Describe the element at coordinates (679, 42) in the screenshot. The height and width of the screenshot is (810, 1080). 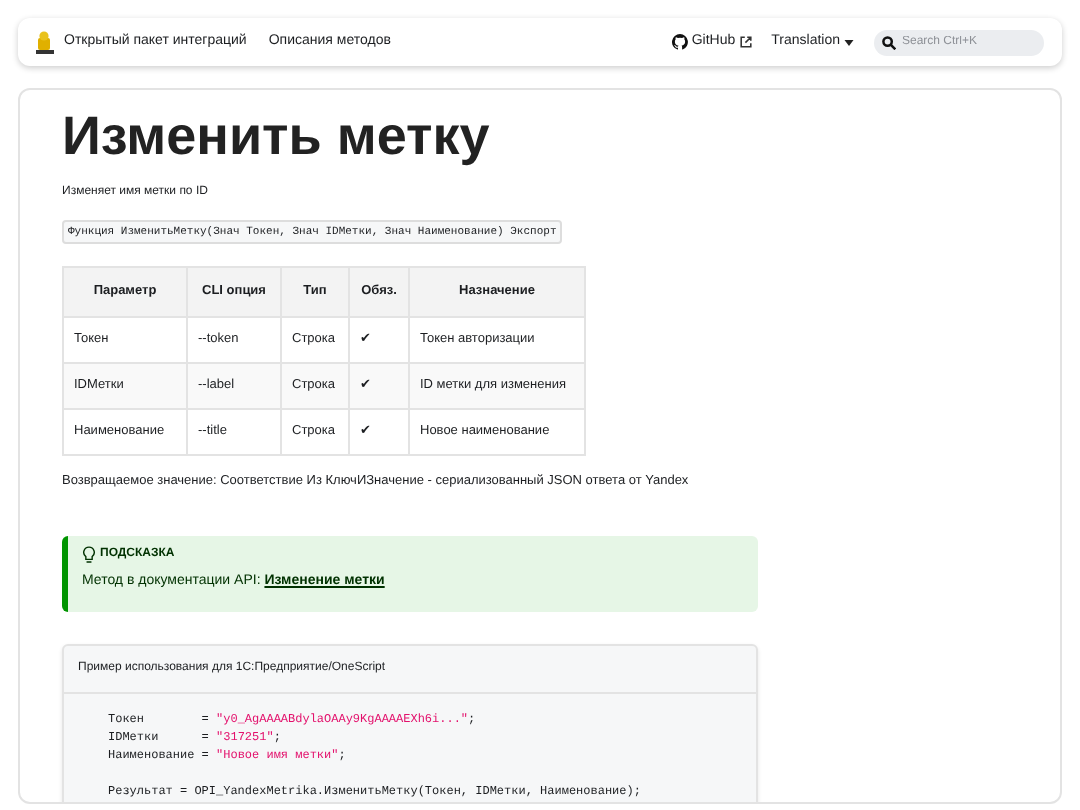
I see `github-icon` at that location.